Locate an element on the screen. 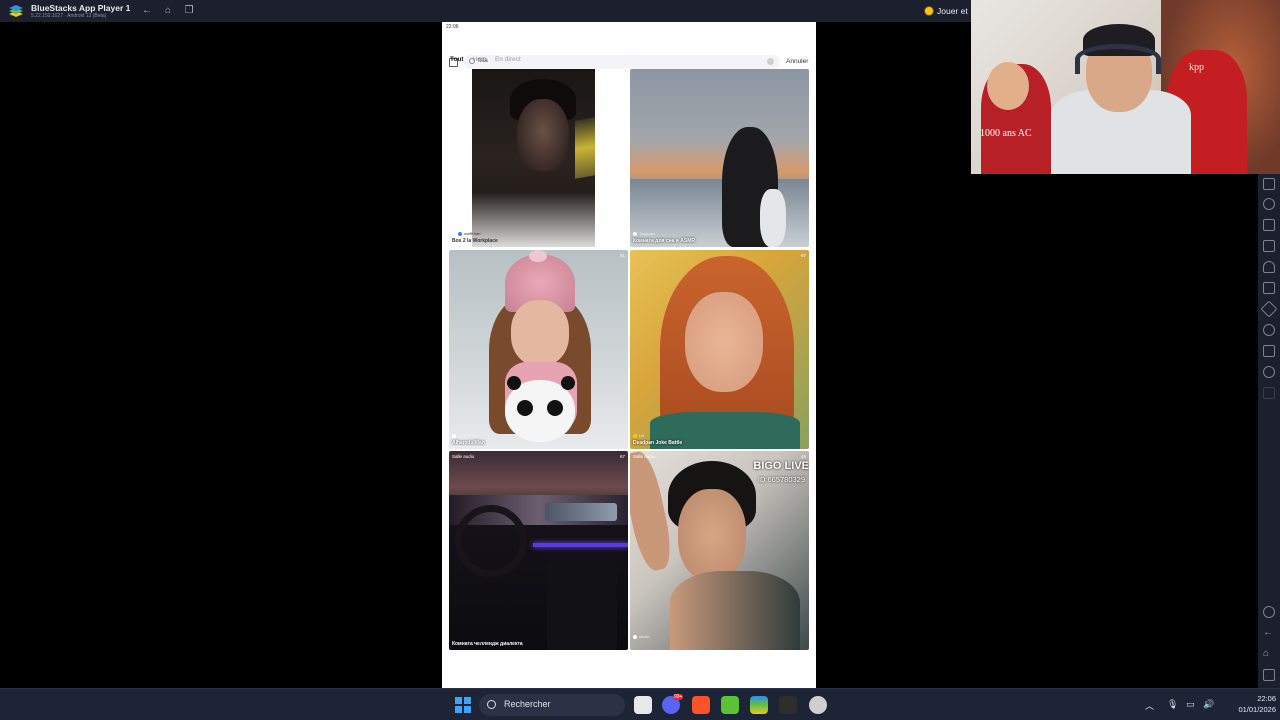 The image size is (1280, 720). notification-badge: 99+ is located at coordinates (678, 697).